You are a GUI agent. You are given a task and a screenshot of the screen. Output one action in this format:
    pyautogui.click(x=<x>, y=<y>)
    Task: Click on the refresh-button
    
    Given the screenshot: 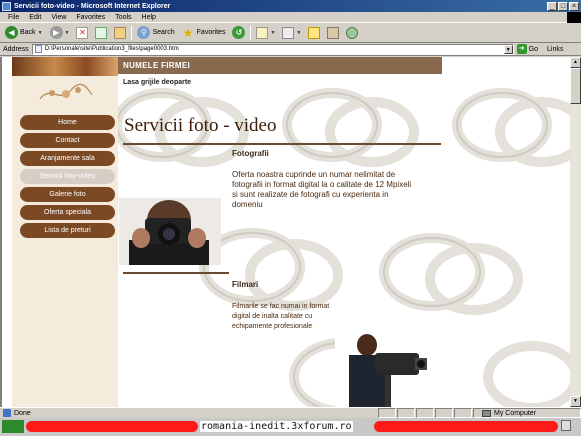 What is the action you would take?
    pyautogui.click(x=101, y=33)
    